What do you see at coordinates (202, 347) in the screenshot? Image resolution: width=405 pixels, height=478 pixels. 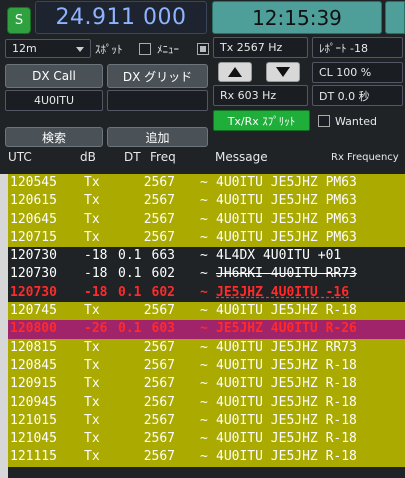 I see `decode-row: 120815 Tx 2567 ~4U0ITU JE5JHZ RR73` at bounding box center [202, 347].